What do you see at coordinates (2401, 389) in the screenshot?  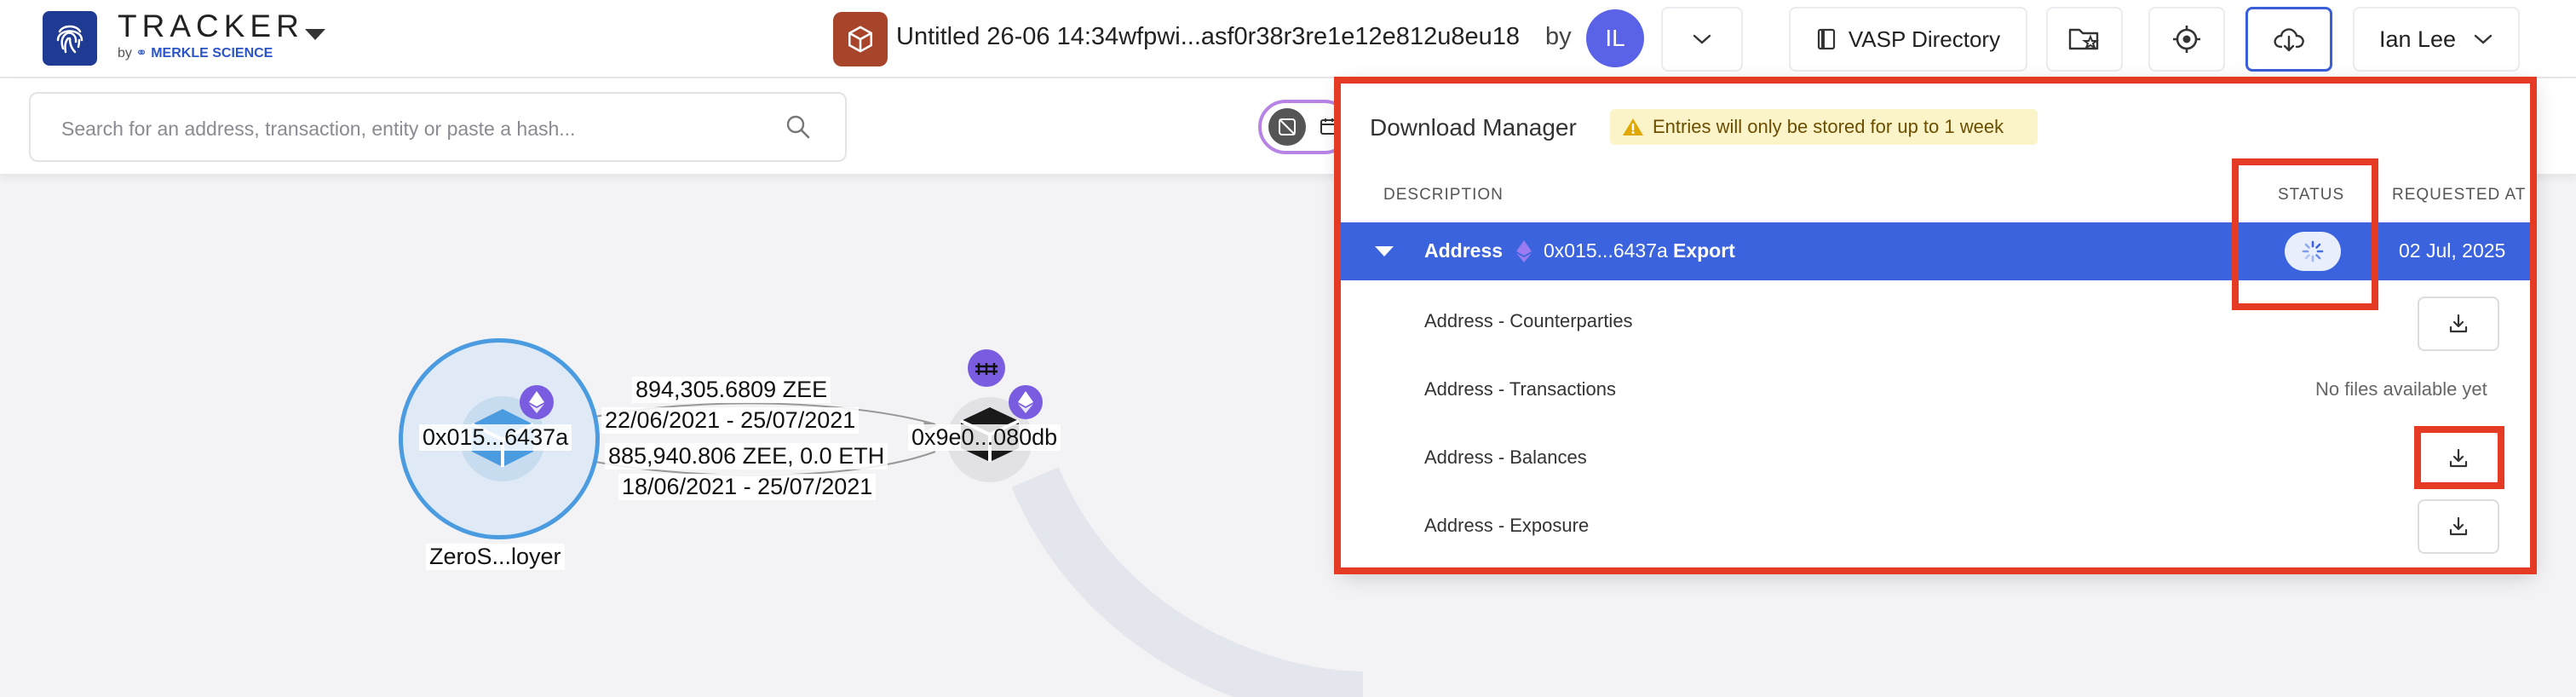 I see `no-files-status: No files available yet` at bounding box center [2401, 389].